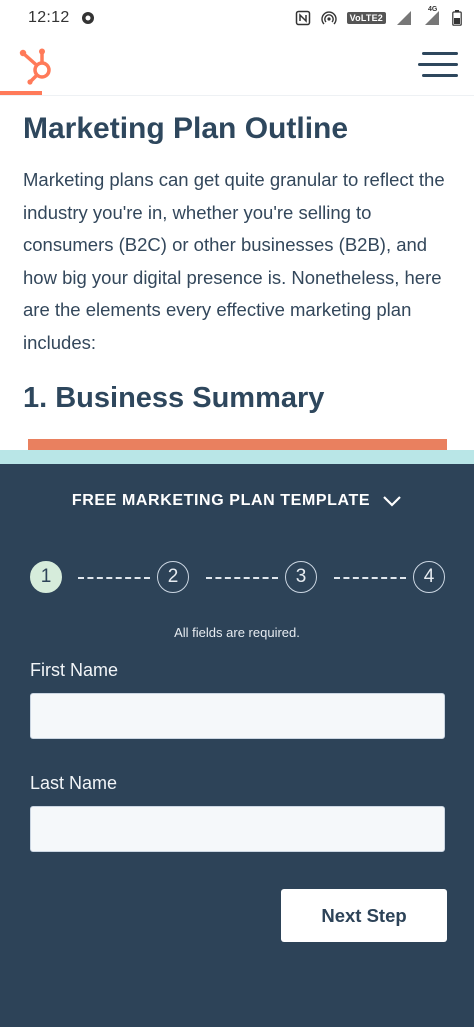 The image size is (474, 1027). What do you see at coordinates (49, 17) in the screenshot?
I see `status-time: 12:12` at bounding box center [49, 17].